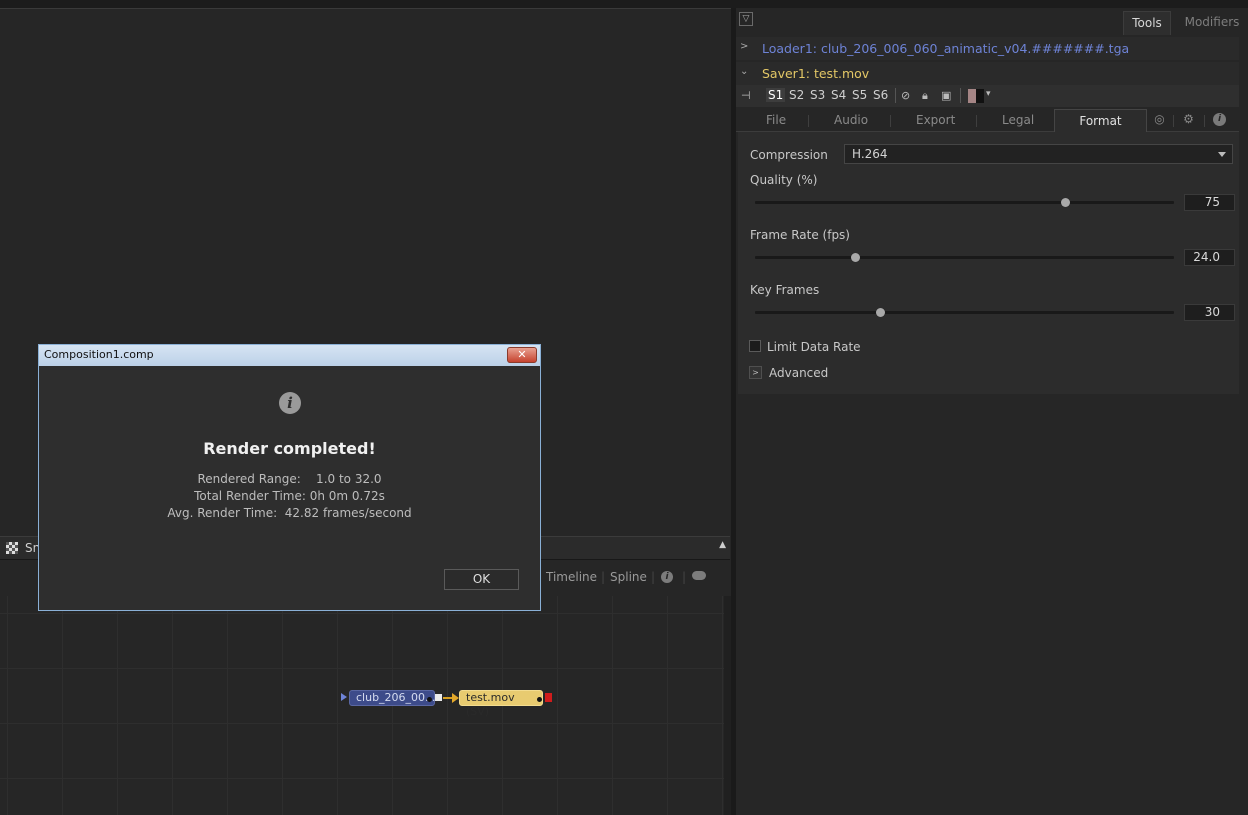  What do you see at coordinates (522, 355) in the screenshot?
I see `close-icon: ✕` at bounding box center [522, 355].